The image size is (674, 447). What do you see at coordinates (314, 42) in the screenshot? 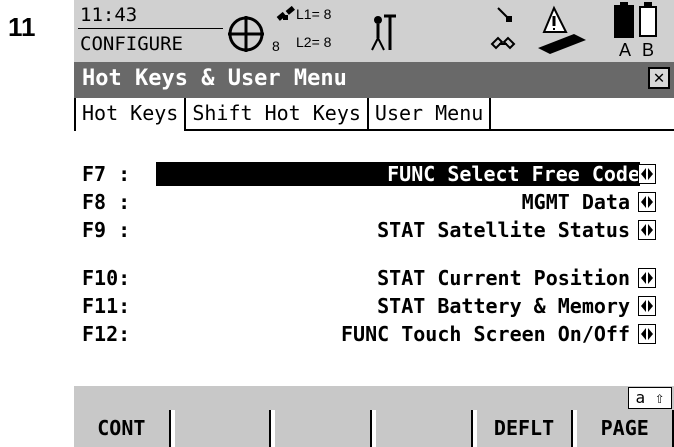
I see `l2-count: L2= 8` at bounding box center [314, 42].